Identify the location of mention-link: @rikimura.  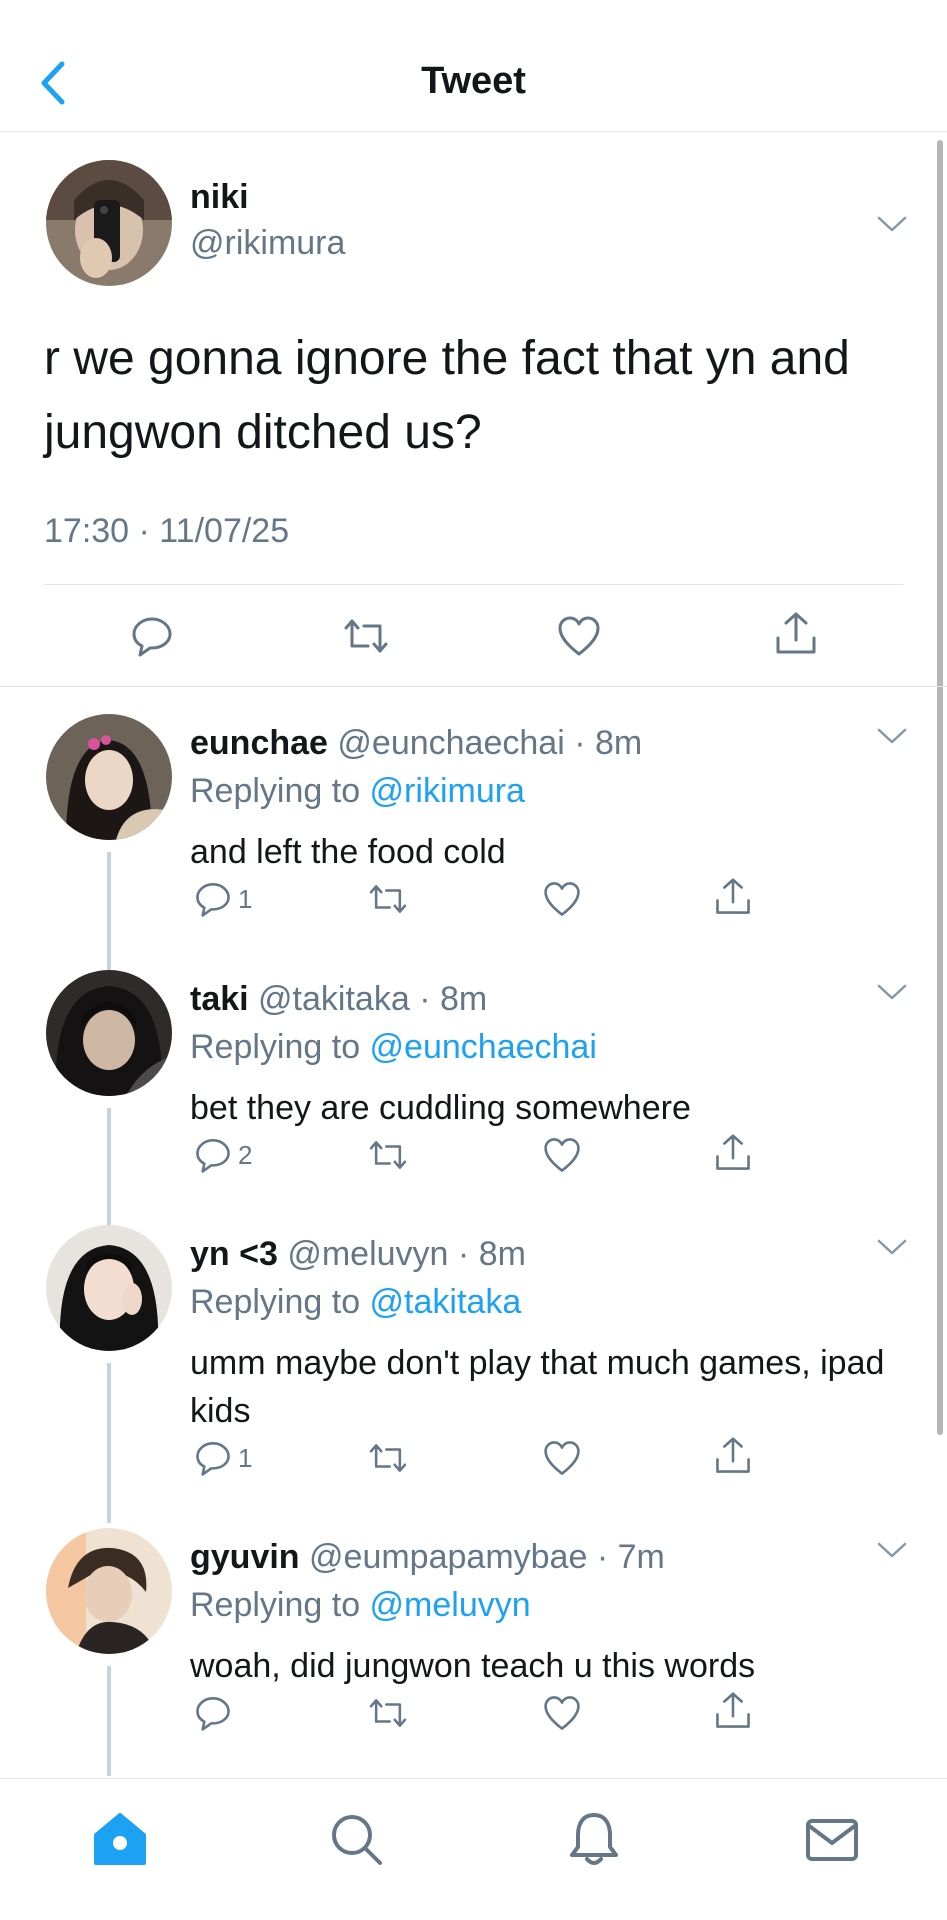
(447, 791).